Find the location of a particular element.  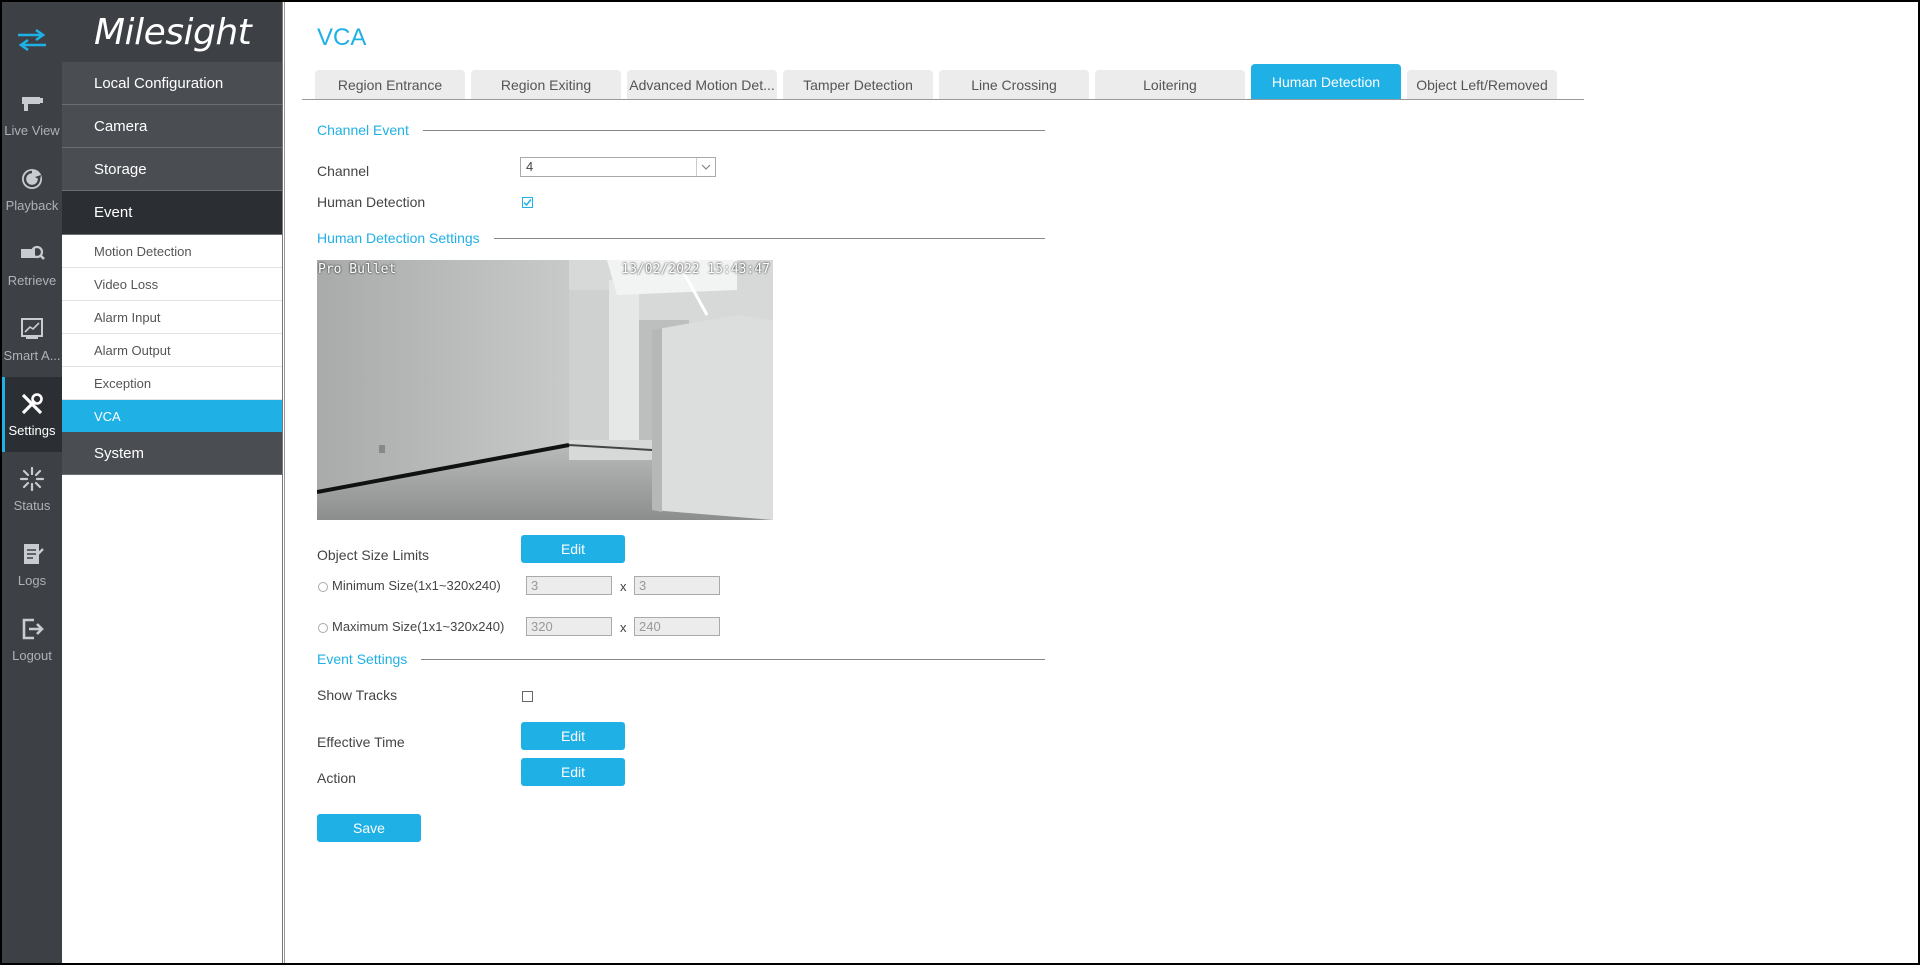

brand-logo: Milesight is located at coordinates (172, 32).